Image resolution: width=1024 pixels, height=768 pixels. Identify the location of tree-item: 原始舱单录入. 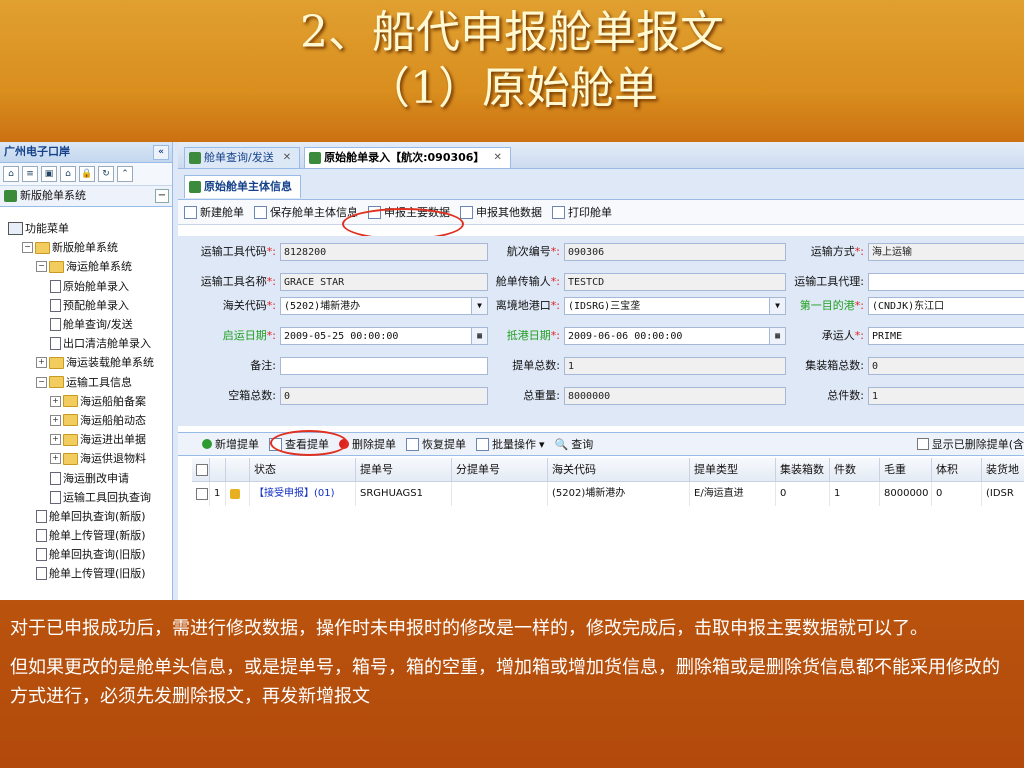
(86, 286).